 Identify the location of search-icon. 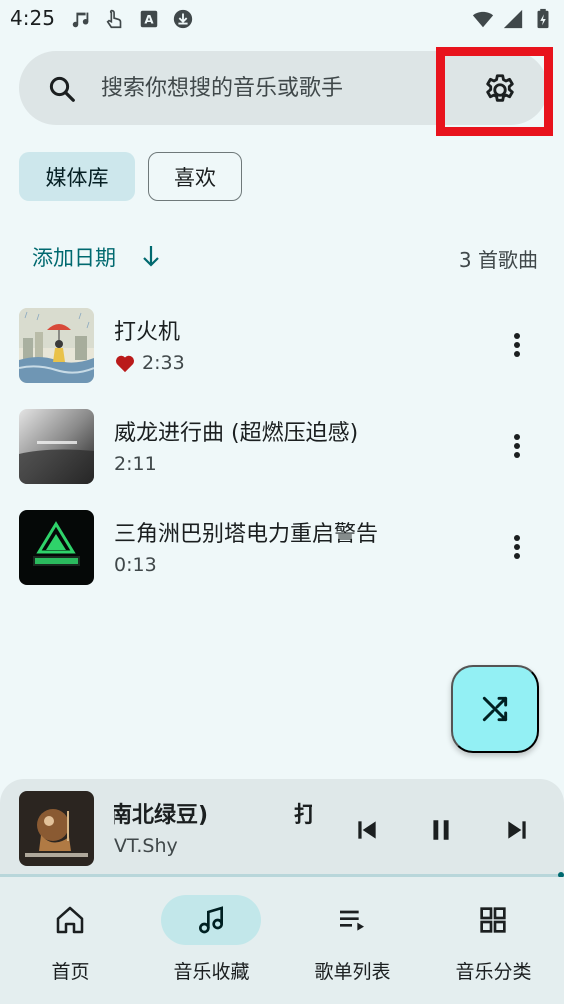
(62, 89).